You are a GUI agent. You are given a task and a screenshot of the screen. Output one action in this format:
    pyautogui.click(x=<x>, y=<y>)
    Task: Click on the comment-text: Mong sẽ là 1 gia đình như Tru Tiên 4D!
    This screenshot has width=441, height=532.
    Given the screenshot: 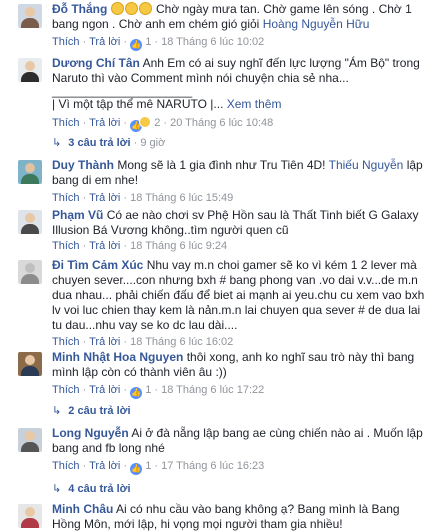 What is the action you would take?
    pyautogui.click(x=221, y=165)
    